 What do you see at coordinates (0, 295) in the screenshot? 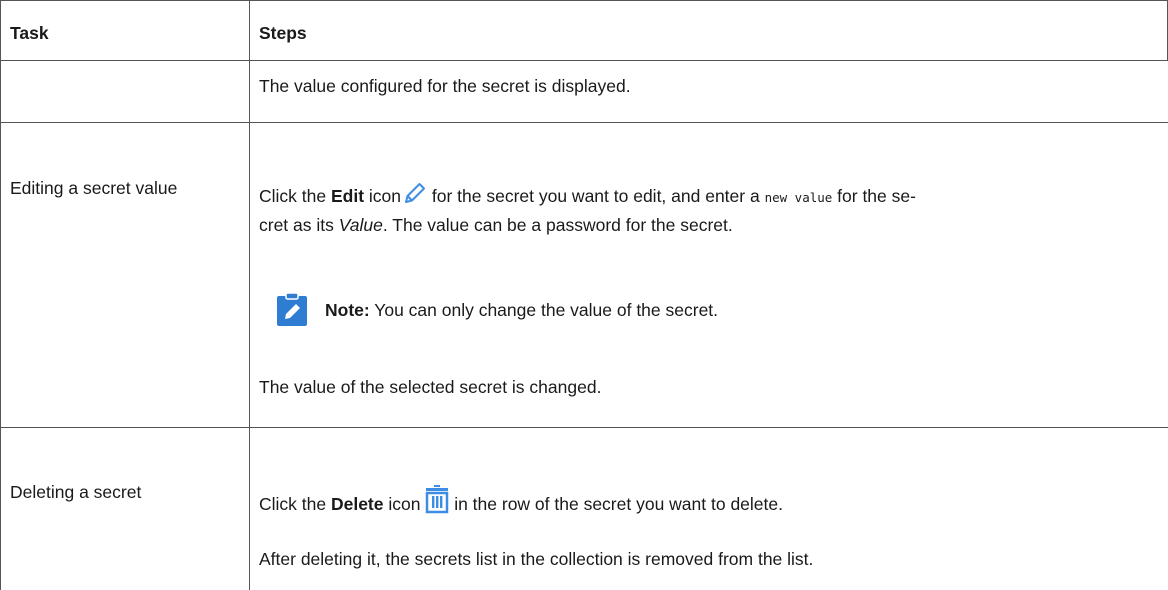
I see `table-border-left` at bounding box center [0, 295].